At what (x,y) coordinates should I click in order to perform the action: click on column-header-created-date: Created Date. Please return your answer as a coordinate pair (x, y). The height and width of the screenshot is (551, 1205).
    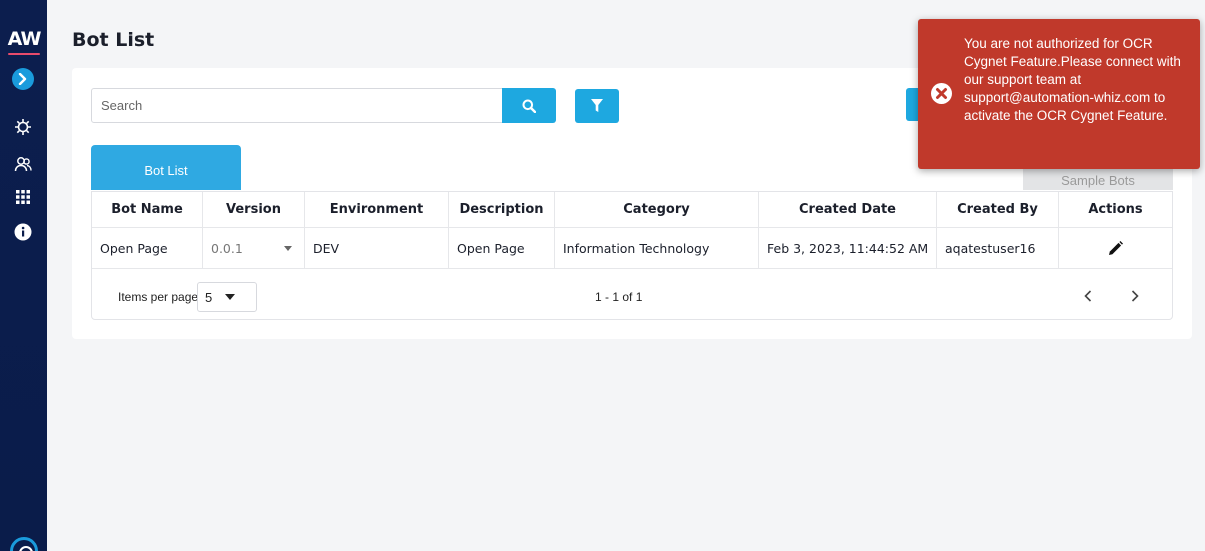
    Looking at the image, I should click on (848, 209).